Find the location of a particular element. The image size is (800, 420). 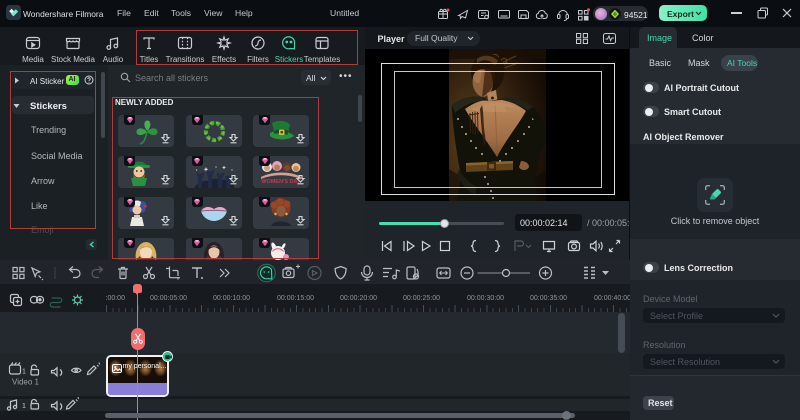

svg-text: Video 1 is located at coordinates (26, 382).